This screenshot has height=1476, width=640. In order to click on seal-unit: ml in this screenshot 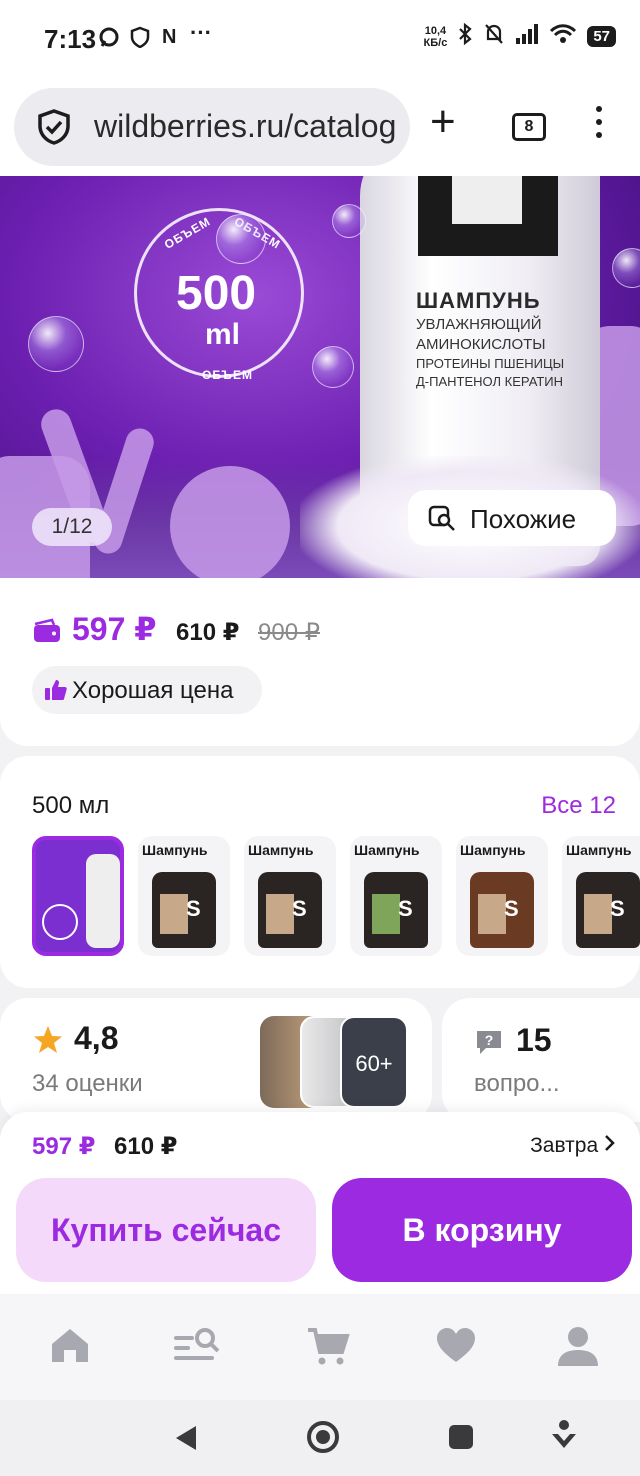, I will do `click(223, 334)`.